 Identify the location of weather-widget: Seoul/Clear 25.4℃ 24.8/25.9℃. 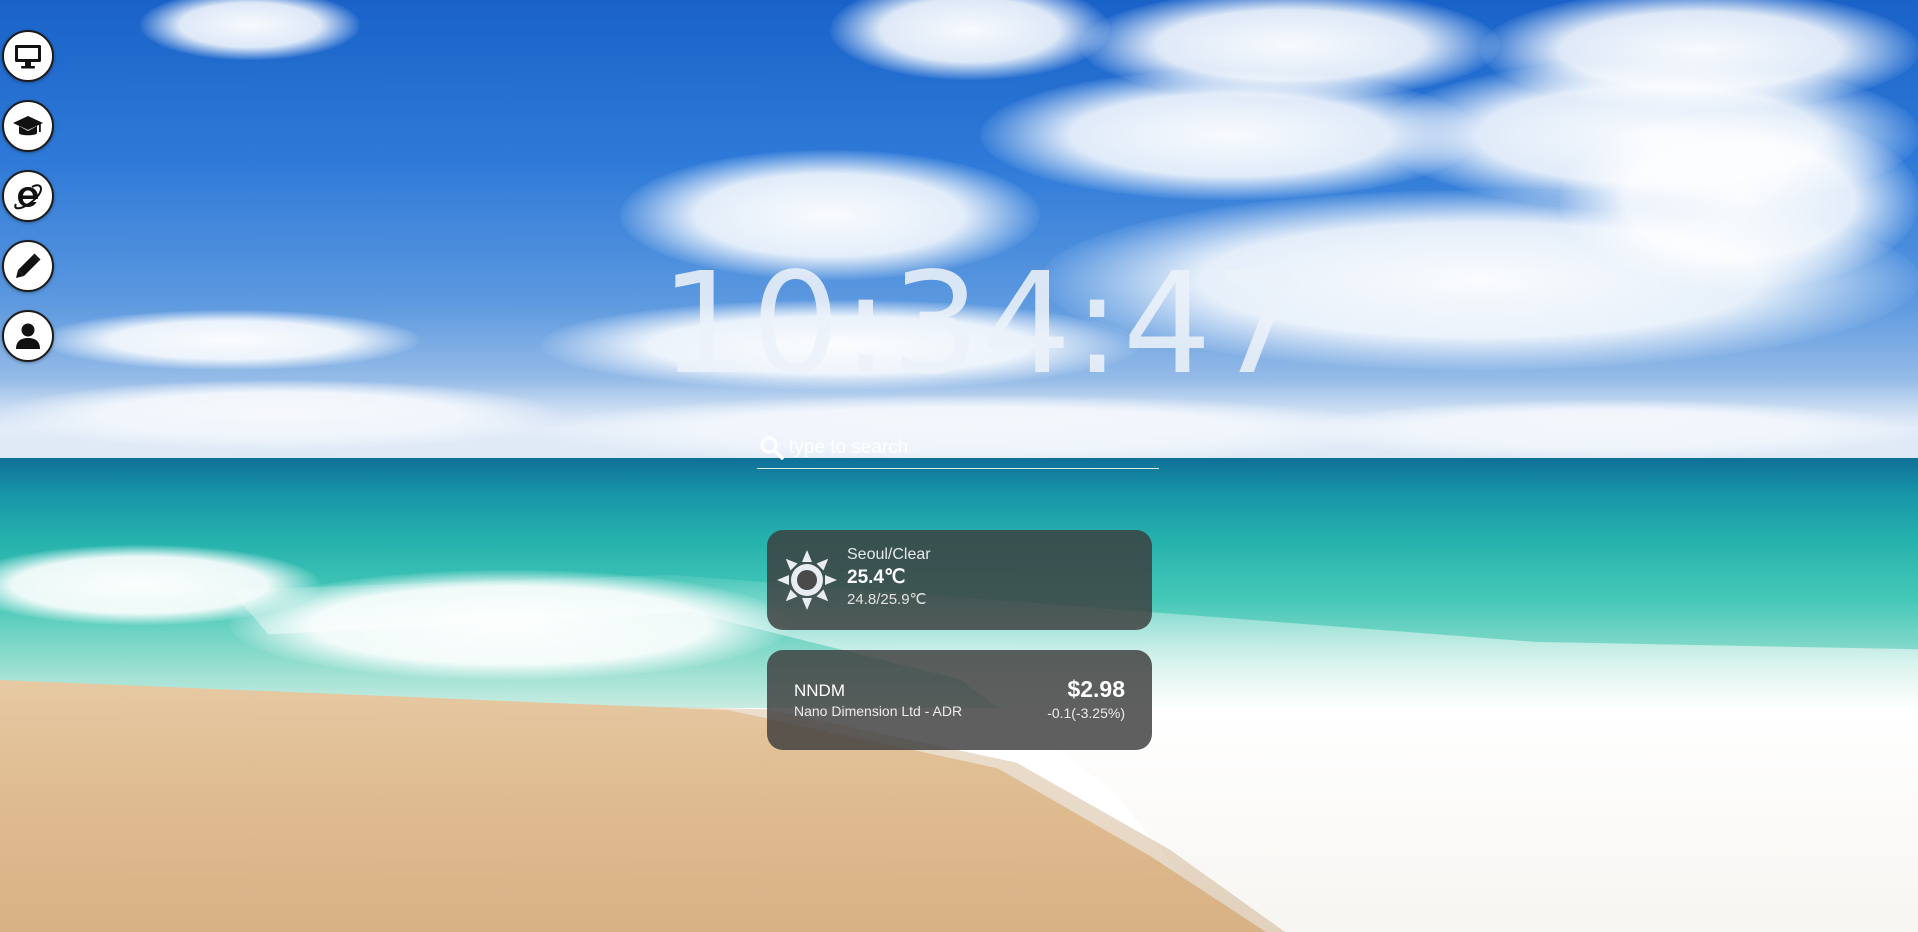
(959, 580).